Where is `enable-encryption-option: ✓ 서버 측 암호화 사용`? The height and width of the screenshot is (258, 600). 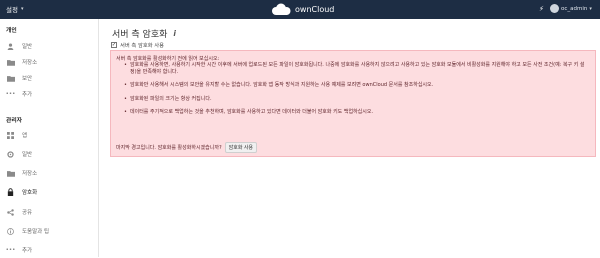
enable-encryption-option: ✓ 서버 측 암호화 사용 is located at coordinates (137, 45).